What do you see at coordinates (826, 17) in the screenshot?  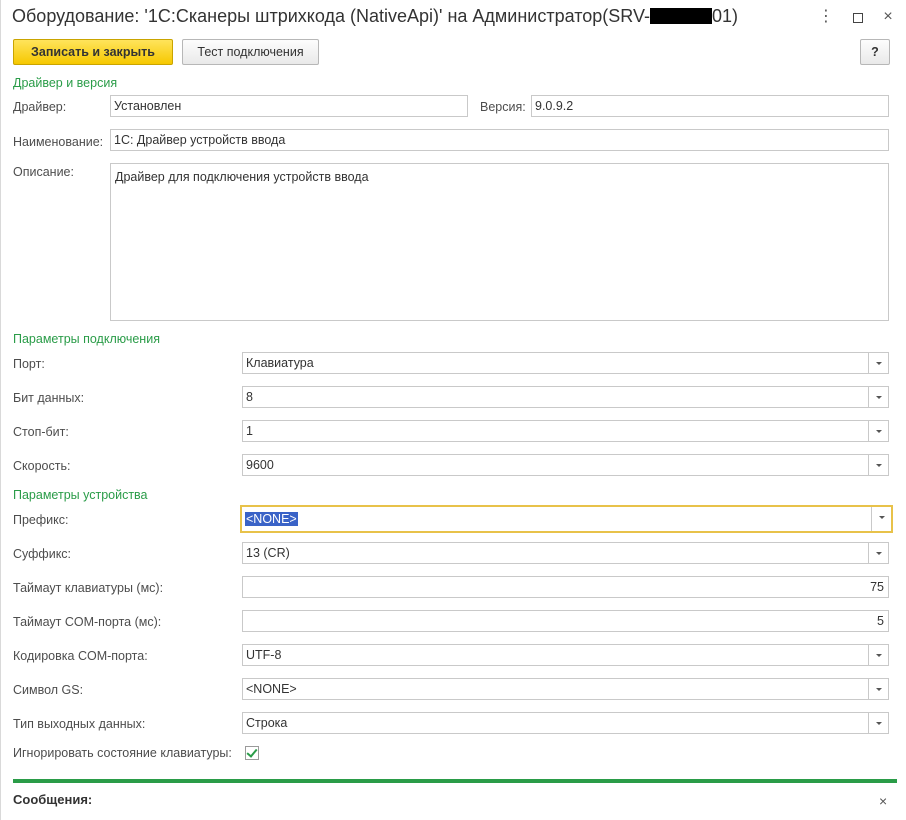 I see `kebab-icon: ⋮` at bounding box center [826, 17].